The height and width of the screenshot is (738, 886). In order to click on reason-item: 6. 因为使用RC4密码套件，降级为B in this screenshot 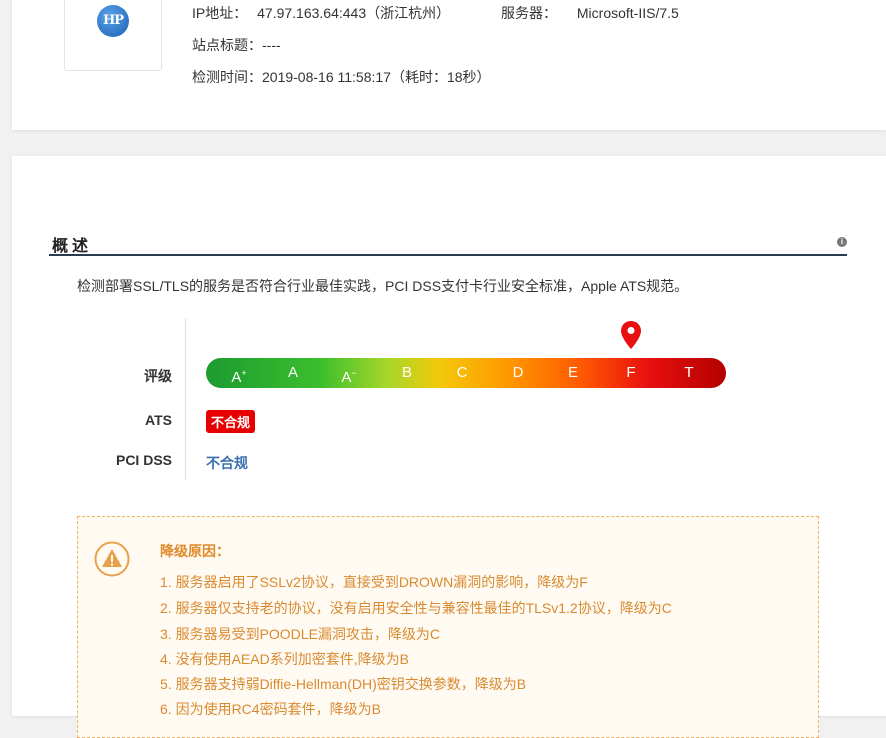, I will do `click(270, 709)`.